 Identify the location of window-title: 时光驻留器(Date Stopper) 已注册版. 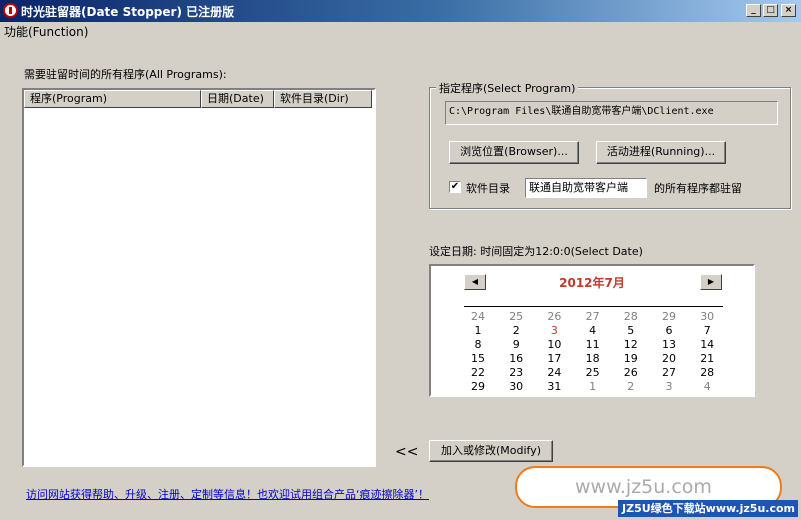
(128, 12).